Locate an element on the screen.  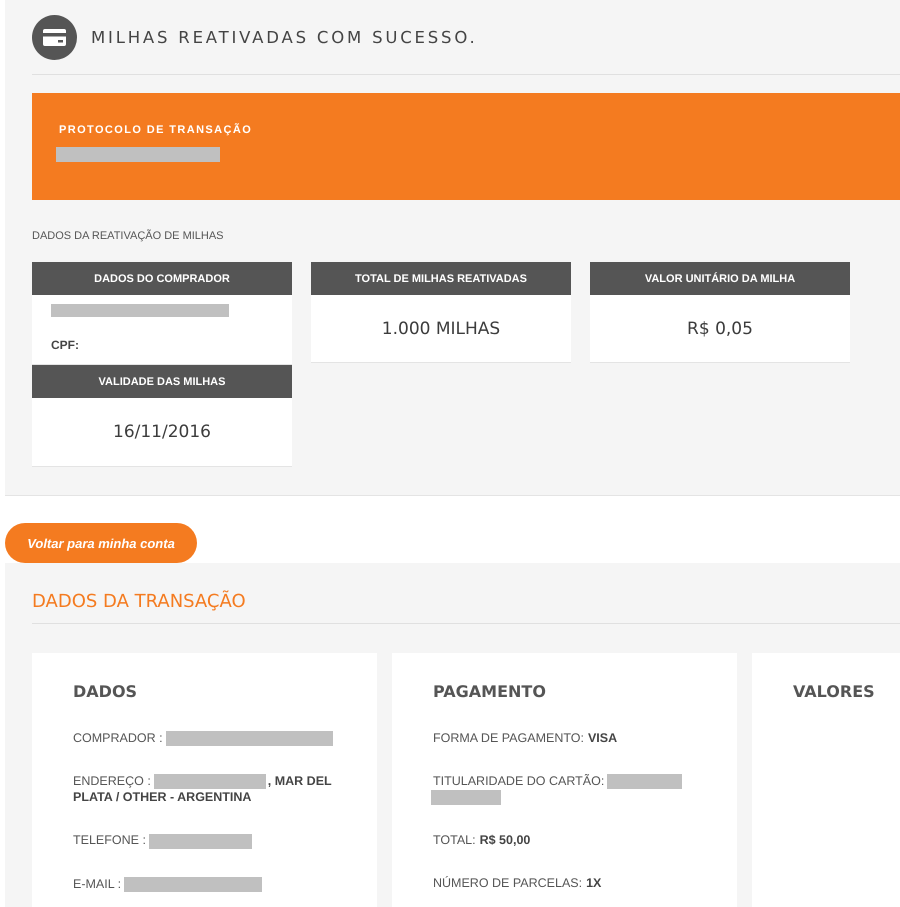
card-header: VALIDADE DAS MILHAS is located at coordinates (162, 381).